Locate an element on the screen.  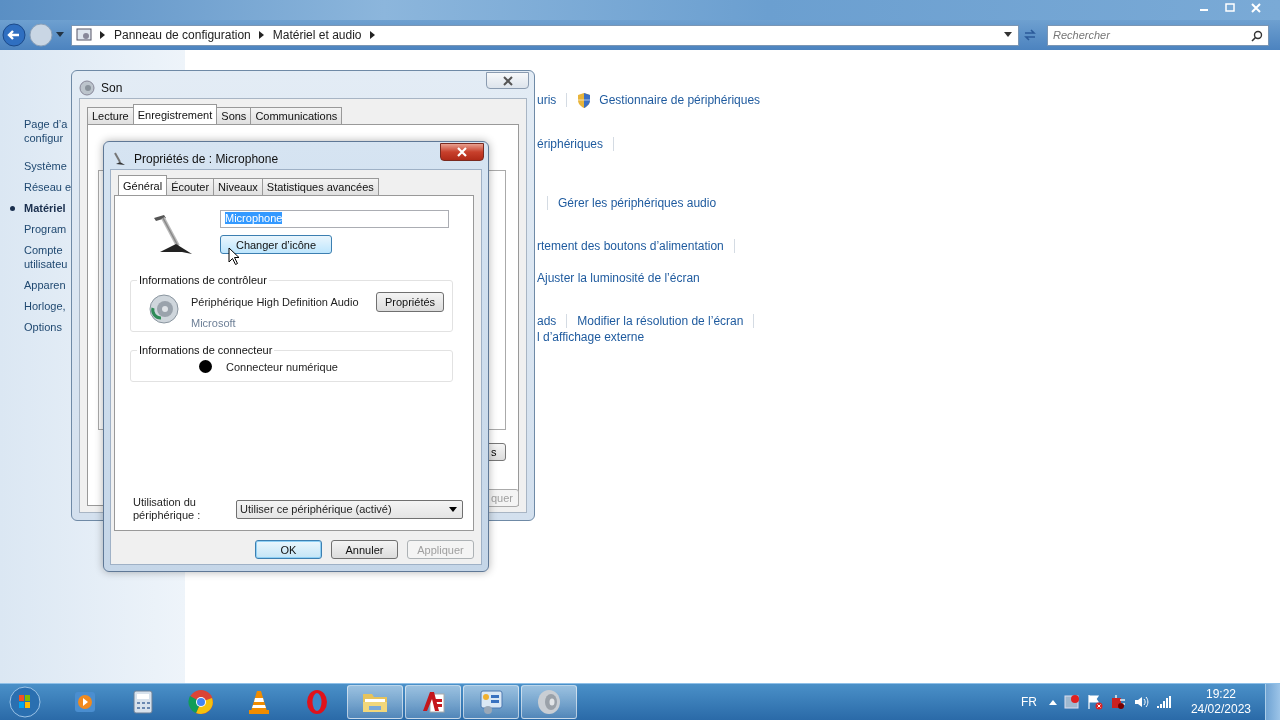
sidebar-link: Réseau e is located at coordinates (48, 187).